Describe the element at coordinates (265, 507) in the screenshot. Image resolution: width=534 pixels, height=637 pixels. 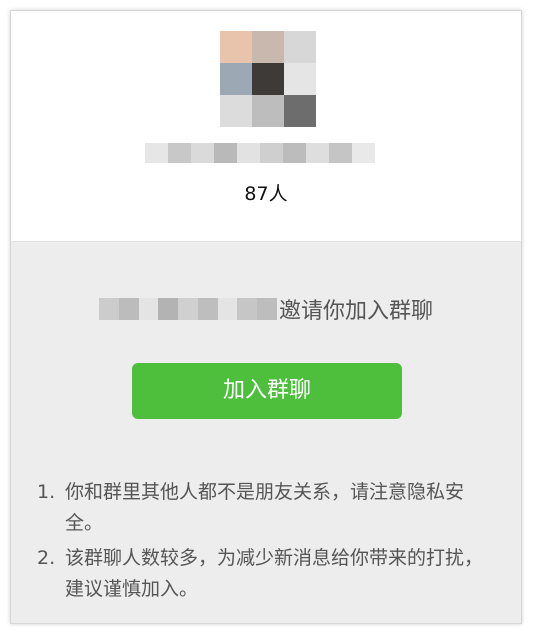
I see `notice-text: 你和群里其他人都不是朋友关系，请注意隐私安全。` at that location.